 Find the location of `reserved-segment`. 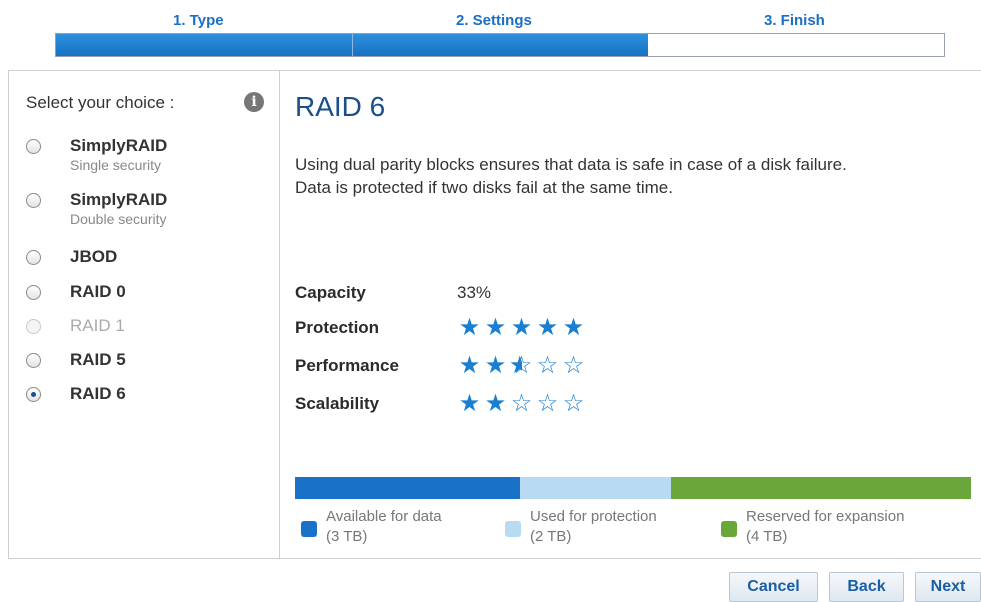

reserved-segment is located at coordinates (820, 488).